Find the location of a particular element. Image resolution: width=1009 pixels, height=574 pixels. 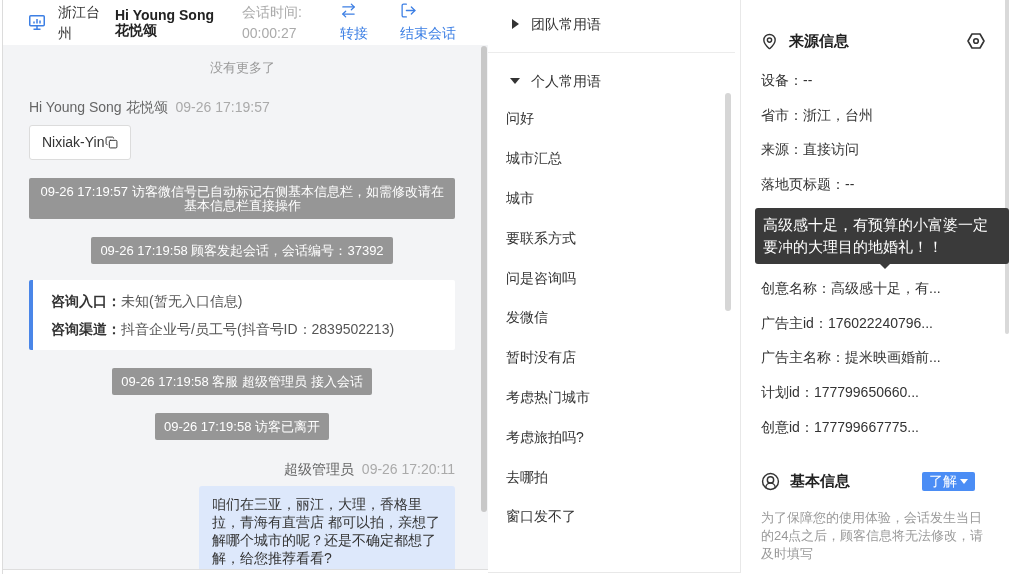

source-info-row-text: 设备：-- is located at coordinates (787, 80).